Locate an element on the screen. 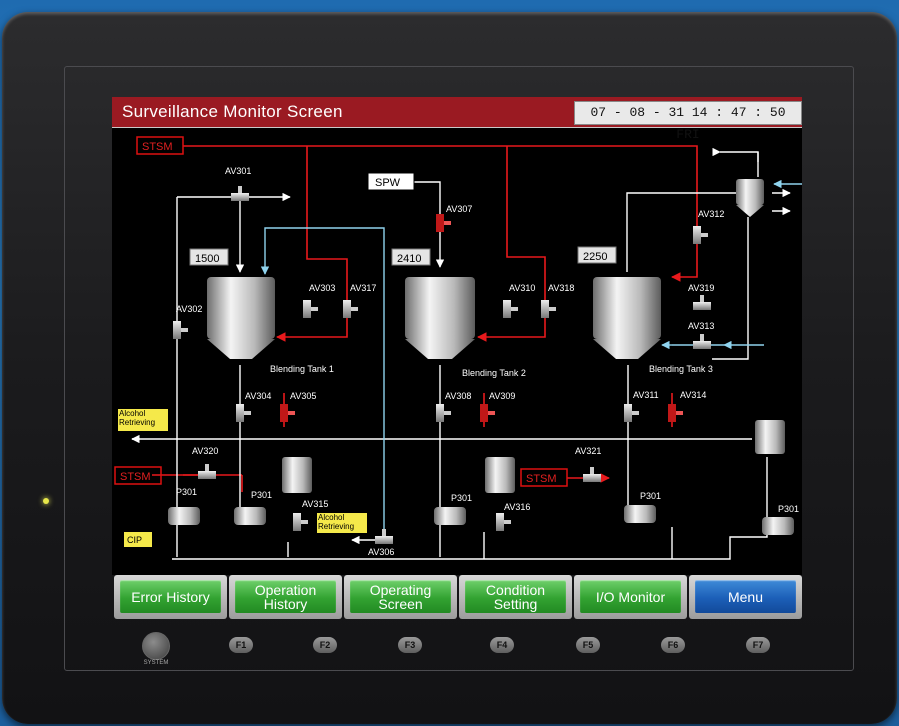  valve-label: AV305 is located at coordinates (303, 396).